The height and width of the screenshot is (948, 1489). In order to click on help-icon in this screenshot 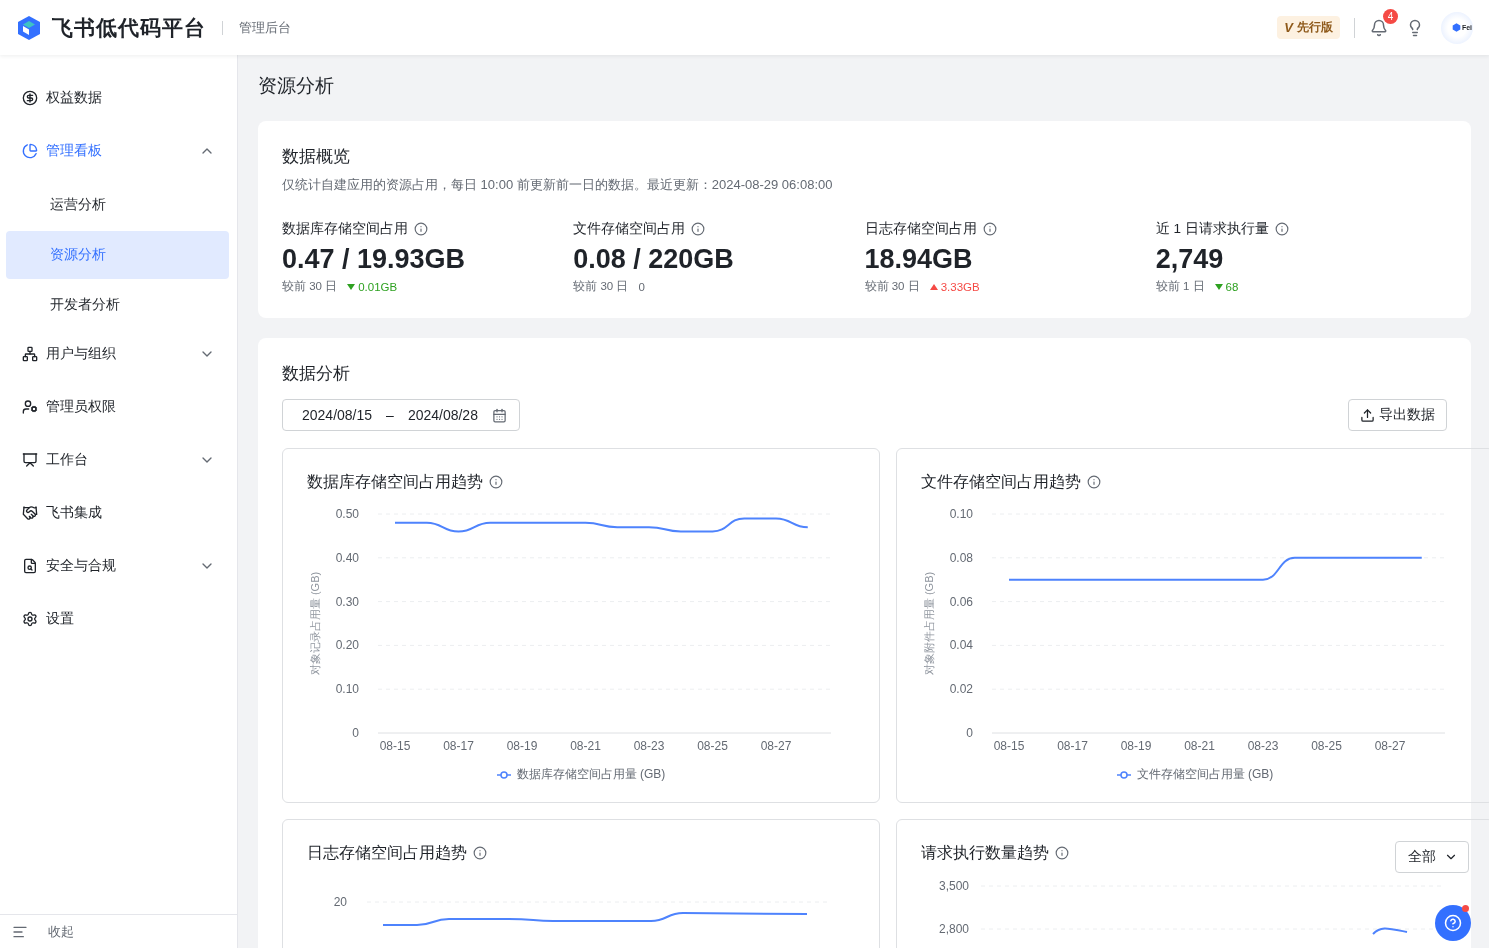, I will do `click(1453, 923)`.